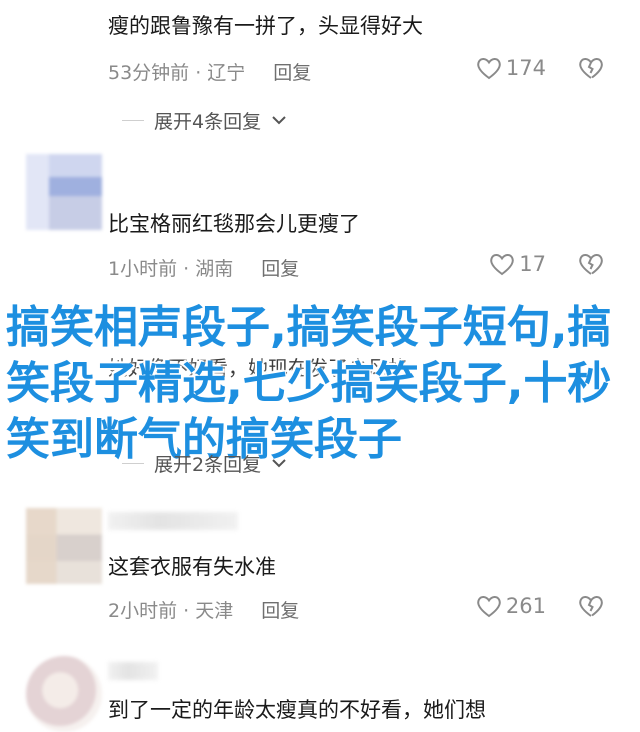 This screenshot has height=732, width=640. I want to click on expand-replies-button: 展开2条回复, so click(204, 463).